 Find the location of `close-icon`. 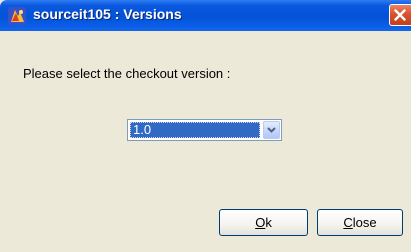

close-icon is located at coordinates (400, 15).